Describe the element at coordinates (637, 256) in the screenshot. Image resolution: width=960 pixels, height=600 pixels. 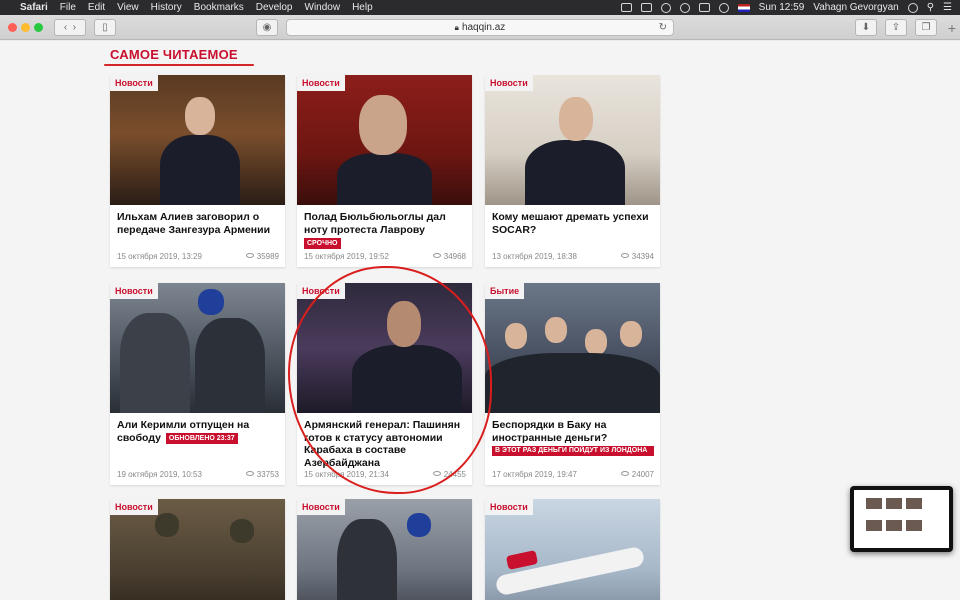
I see `news-card-views: 34394` at that location.